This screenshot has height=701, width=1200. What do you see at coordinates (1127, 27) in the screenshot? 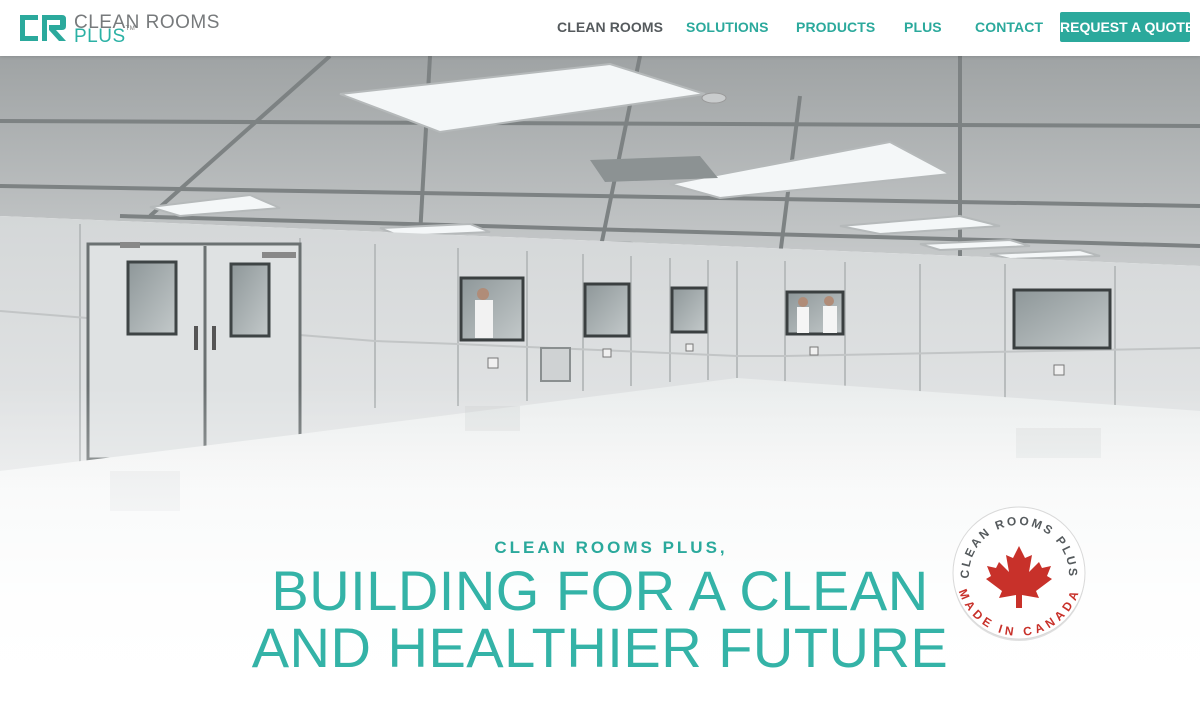
I see `request-quote-button: REQUEST A QUOTE` at bounding box center [1127, 27].